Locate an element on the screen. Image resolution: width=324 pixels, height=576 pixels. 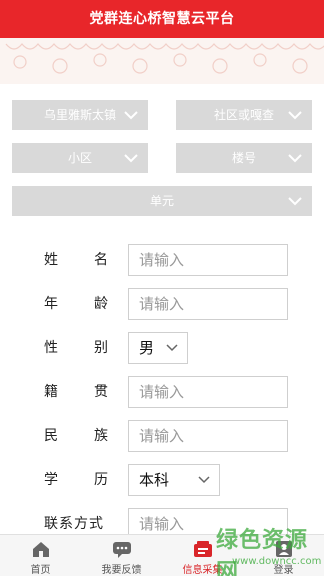
building-select-label: 楼号 is located at coordinates (243, 158).